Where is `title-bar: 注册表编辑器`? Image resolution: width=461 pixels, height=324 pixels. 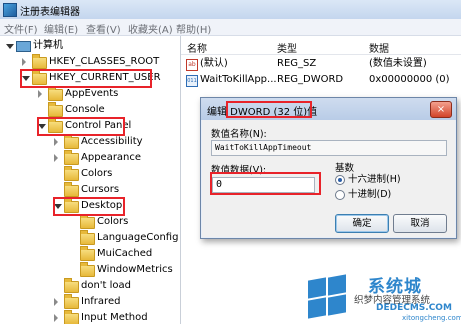 title-bar: 注册表编辑器 is located at coordinates (230, 10).